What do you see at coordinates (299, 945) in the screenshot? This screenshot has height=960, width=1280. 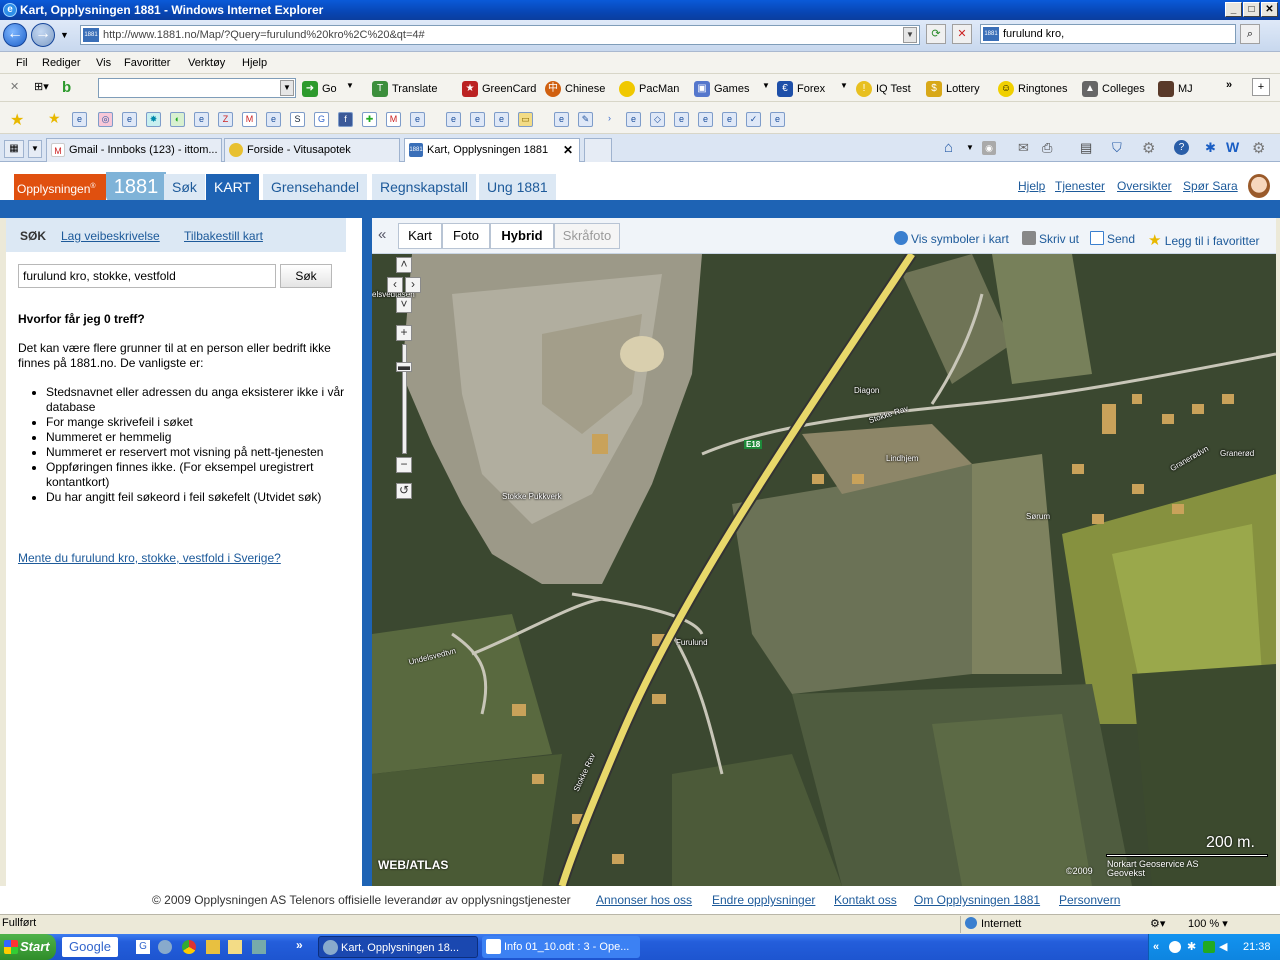 I see `quicklaunch-more-icon: »` at bounding box center [299, 945].